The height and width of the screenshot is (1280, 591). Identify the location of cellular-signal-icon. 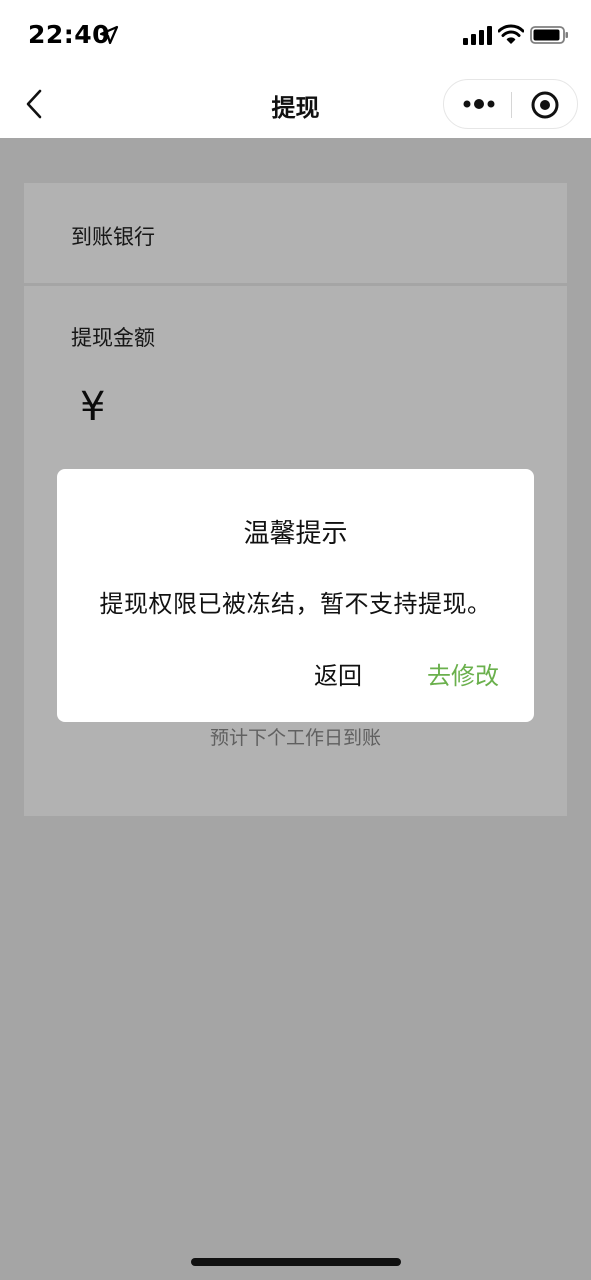
(477, 35).